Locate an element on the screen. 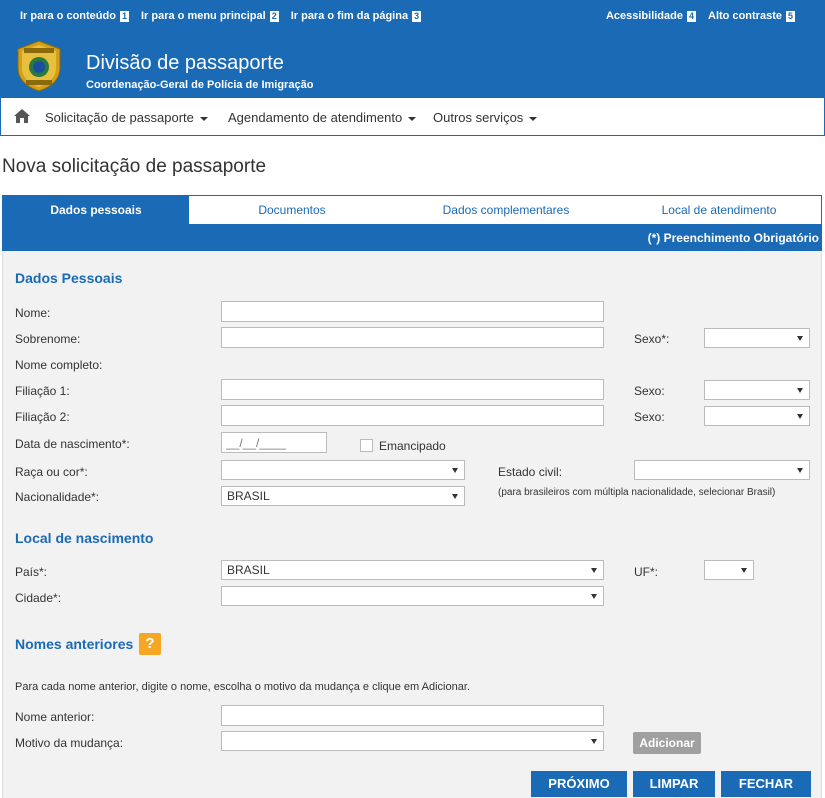 The image size is (825, 798). nome-anterior-label: Nome anterior: is located at coordinates (55, 717).